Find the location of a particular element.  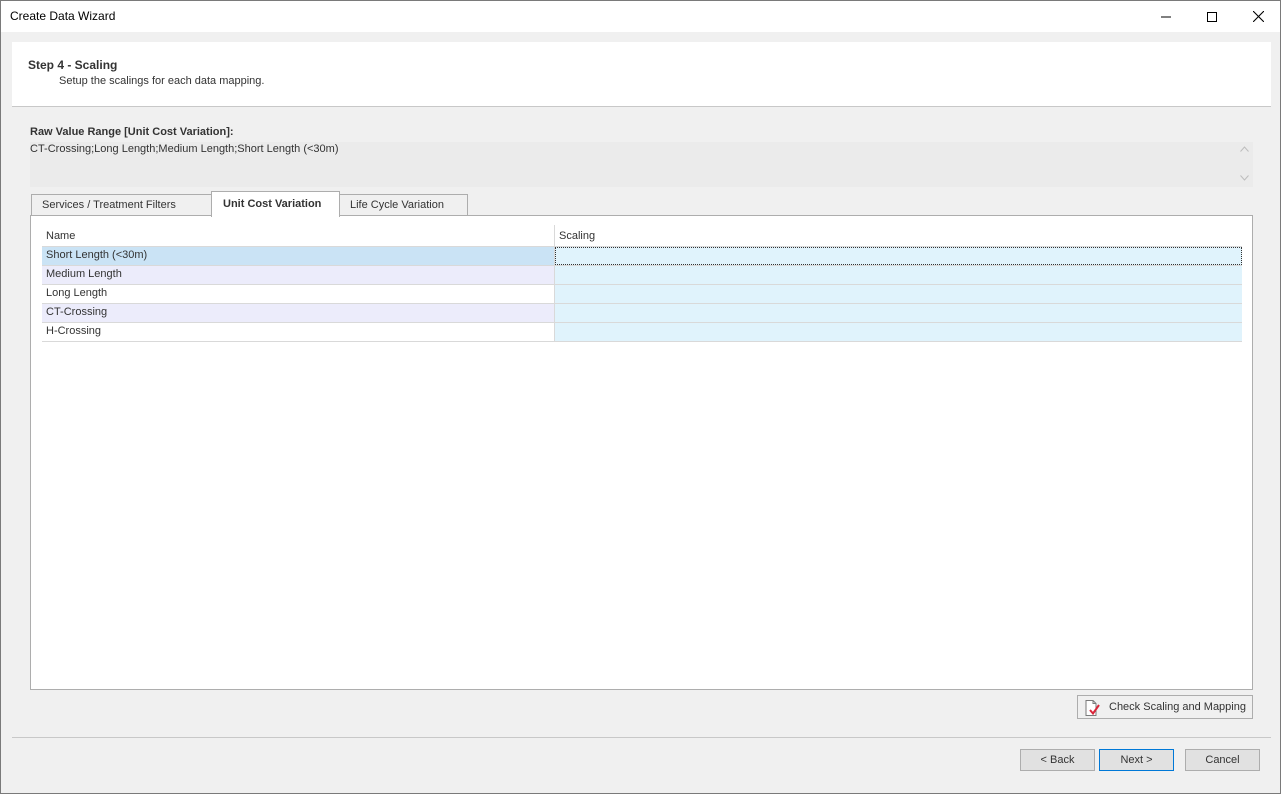

table-row: CT-Crossing is located at coordinates (642, 313).